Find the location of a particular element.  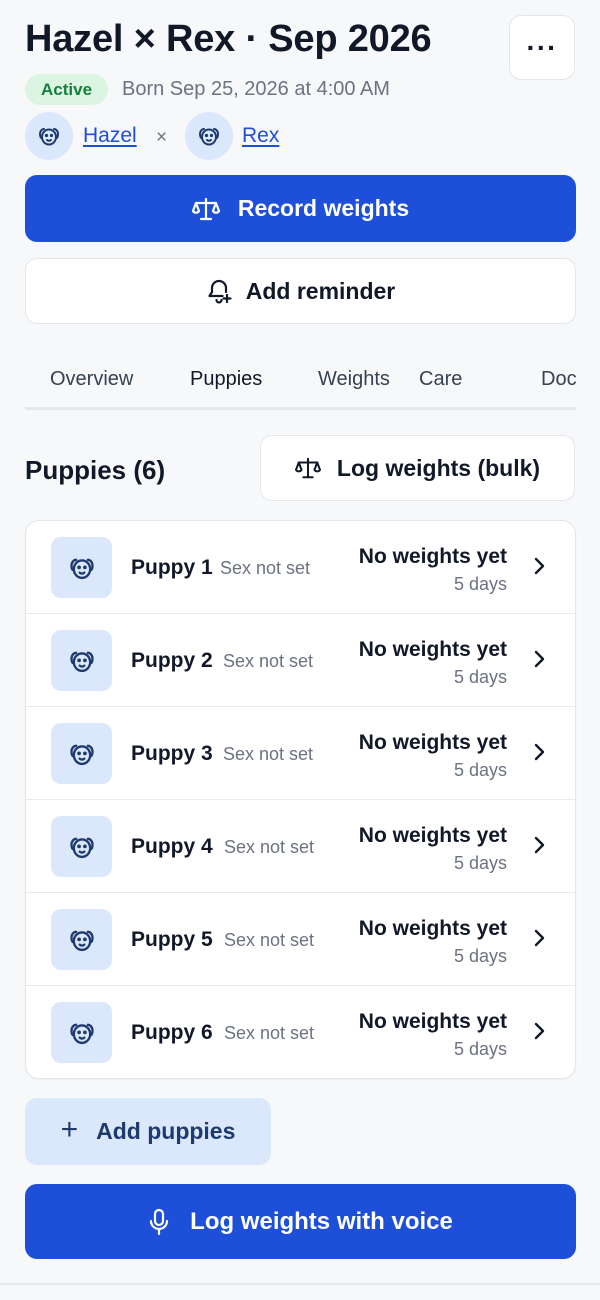

puppy-row: Puppy 2 Sex not set No weights yet 5 days is located at coordinates (300, 660).